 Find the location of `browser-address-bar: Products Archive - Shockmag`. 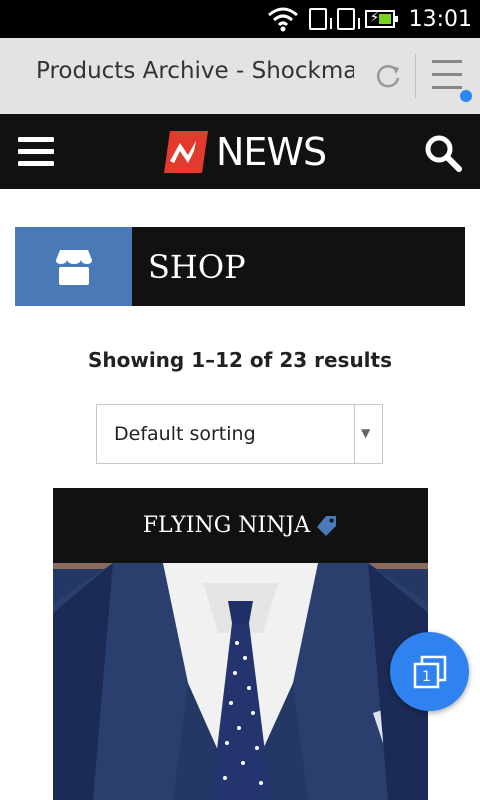

browser-address-bar: Products Archive - Shockmag is located at coordinates (240, 76).